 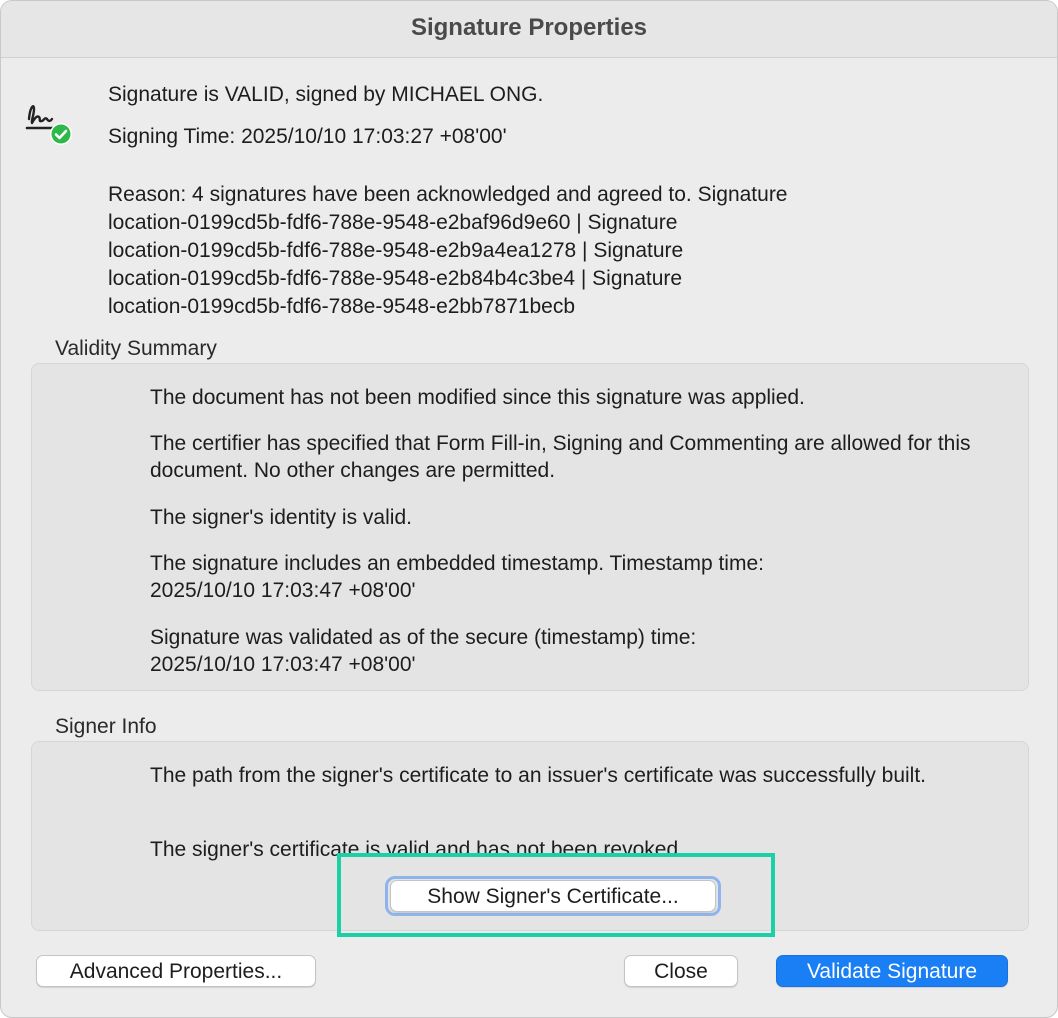 I want to click on close-button: Close, so click(x=681, y=971).